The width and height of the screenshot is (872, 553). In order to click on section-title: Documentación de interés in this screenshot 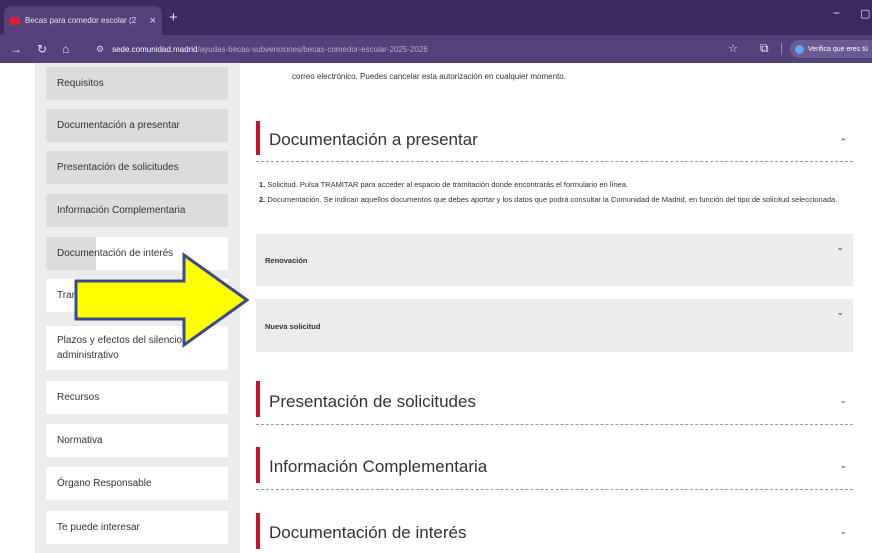, I will do `click(368, 532)`.